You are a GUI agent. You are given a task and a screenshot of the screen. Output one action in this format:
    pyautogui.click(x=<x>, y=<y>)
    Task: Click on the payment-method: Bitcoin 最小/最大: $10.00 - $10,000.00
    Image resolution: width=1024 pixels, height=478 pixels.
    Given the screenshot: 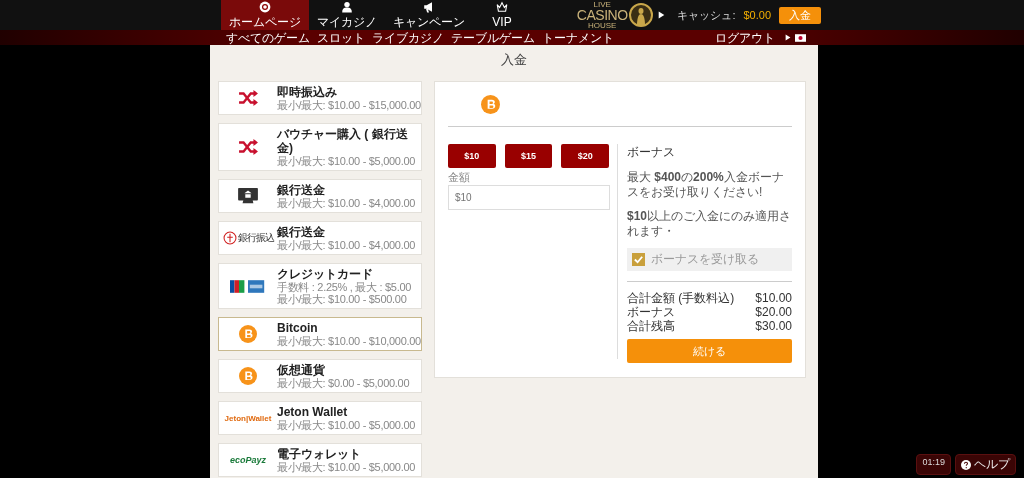 What is the action you would take?
    pyautogui.click(x=320, y=334)
    